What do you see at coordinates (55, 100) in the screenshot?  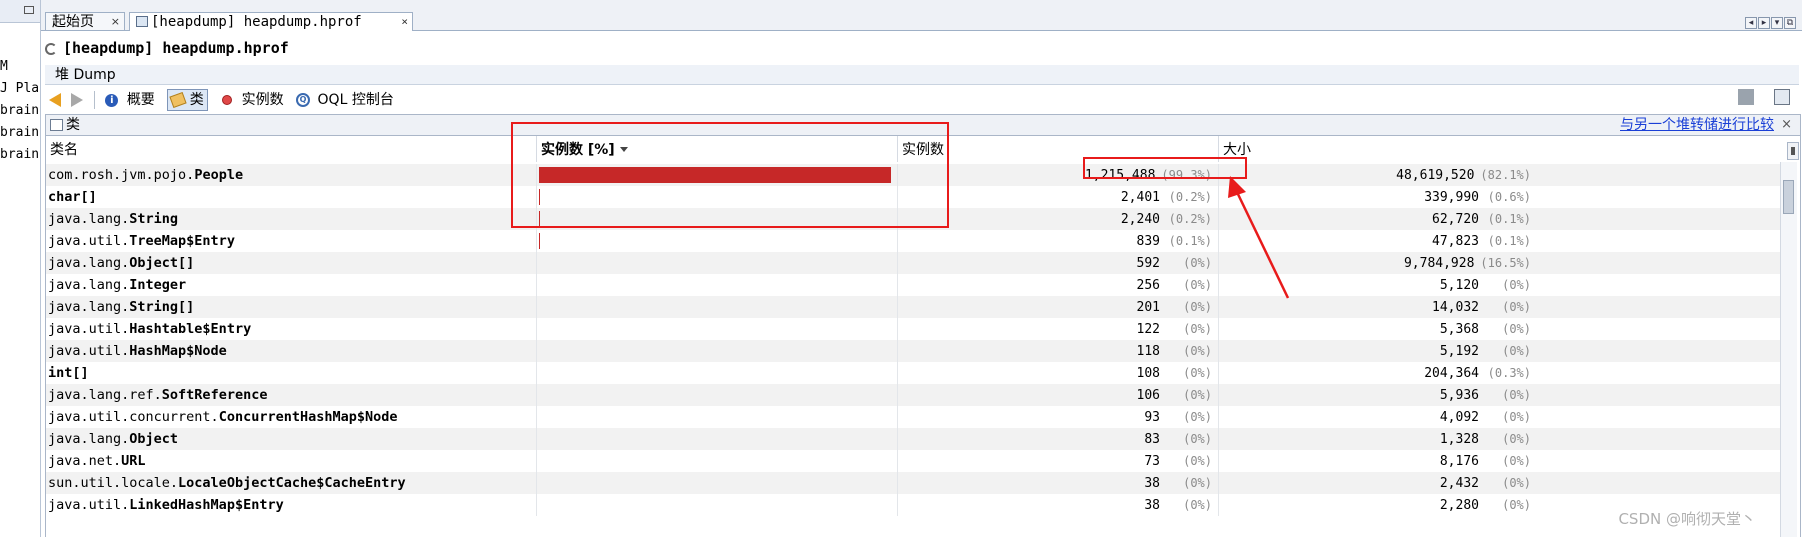 I see `back-arrow-icon` at bounding box center [55, 100].